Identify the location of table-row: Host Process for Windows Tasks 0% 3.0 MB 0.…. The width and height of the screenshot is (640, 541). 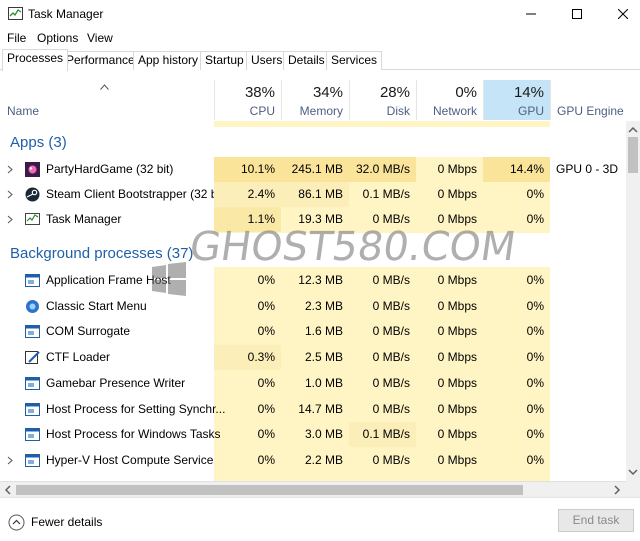
(313, 435).